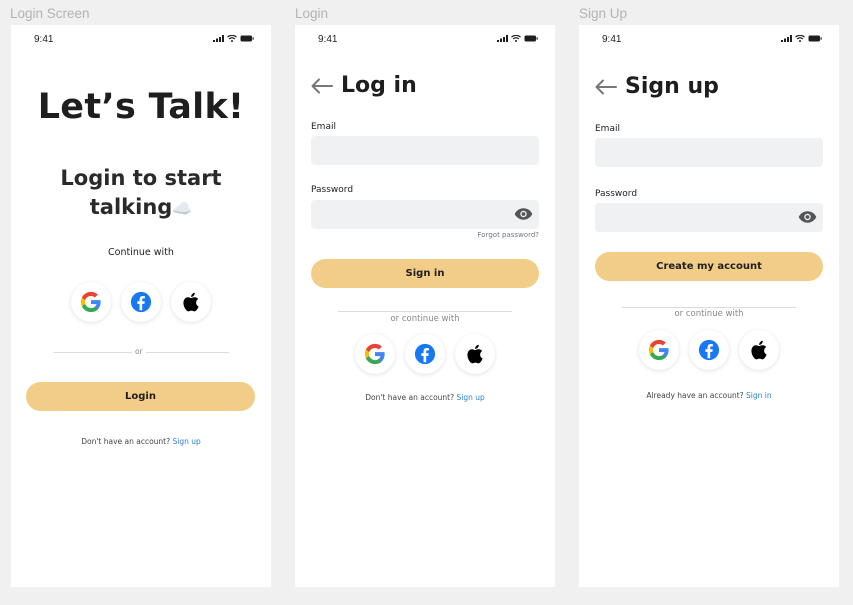 The image size is (853, 605). Describe the element at coordinates (131, 207) in the screenshot. I see `subtitle-line-2: talking` at that location.